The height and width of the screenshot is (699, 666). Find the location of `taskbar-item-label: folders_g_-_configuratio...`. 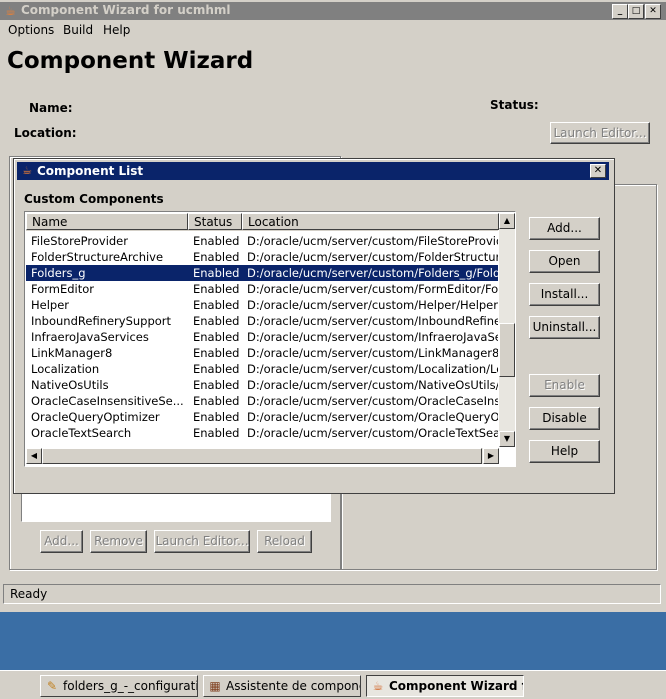

taskbar-item-label: folders_g_-_configuratio... is located at coordinates (130, 686).